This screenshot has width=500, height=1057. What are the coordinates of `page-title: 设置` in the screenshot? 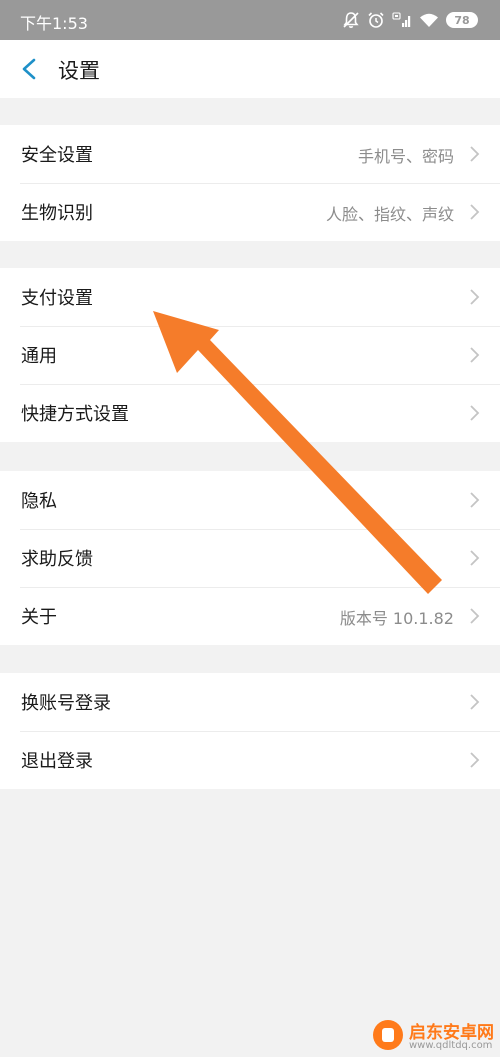 It's located at (79, 71).